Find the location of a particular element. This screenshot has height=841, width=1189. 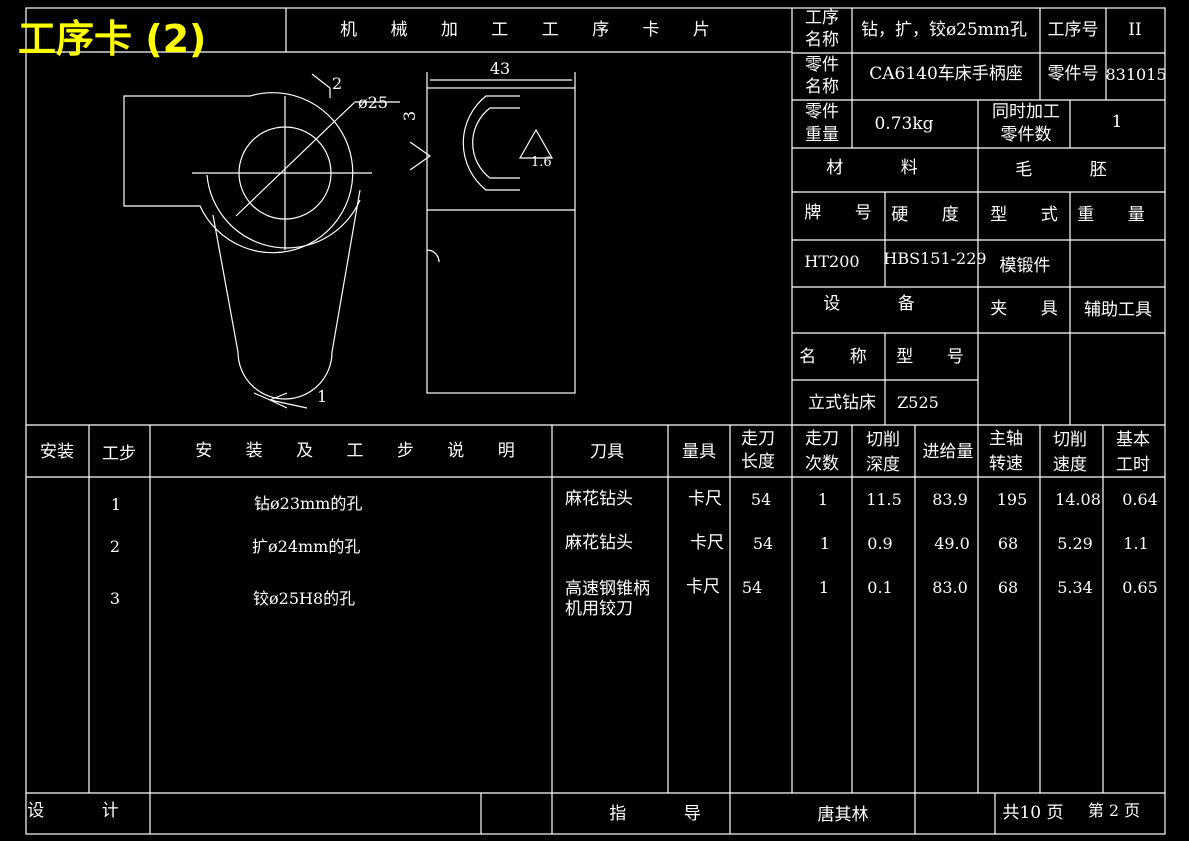

row-feed: 49.0 is located at coordinates (952, 543).